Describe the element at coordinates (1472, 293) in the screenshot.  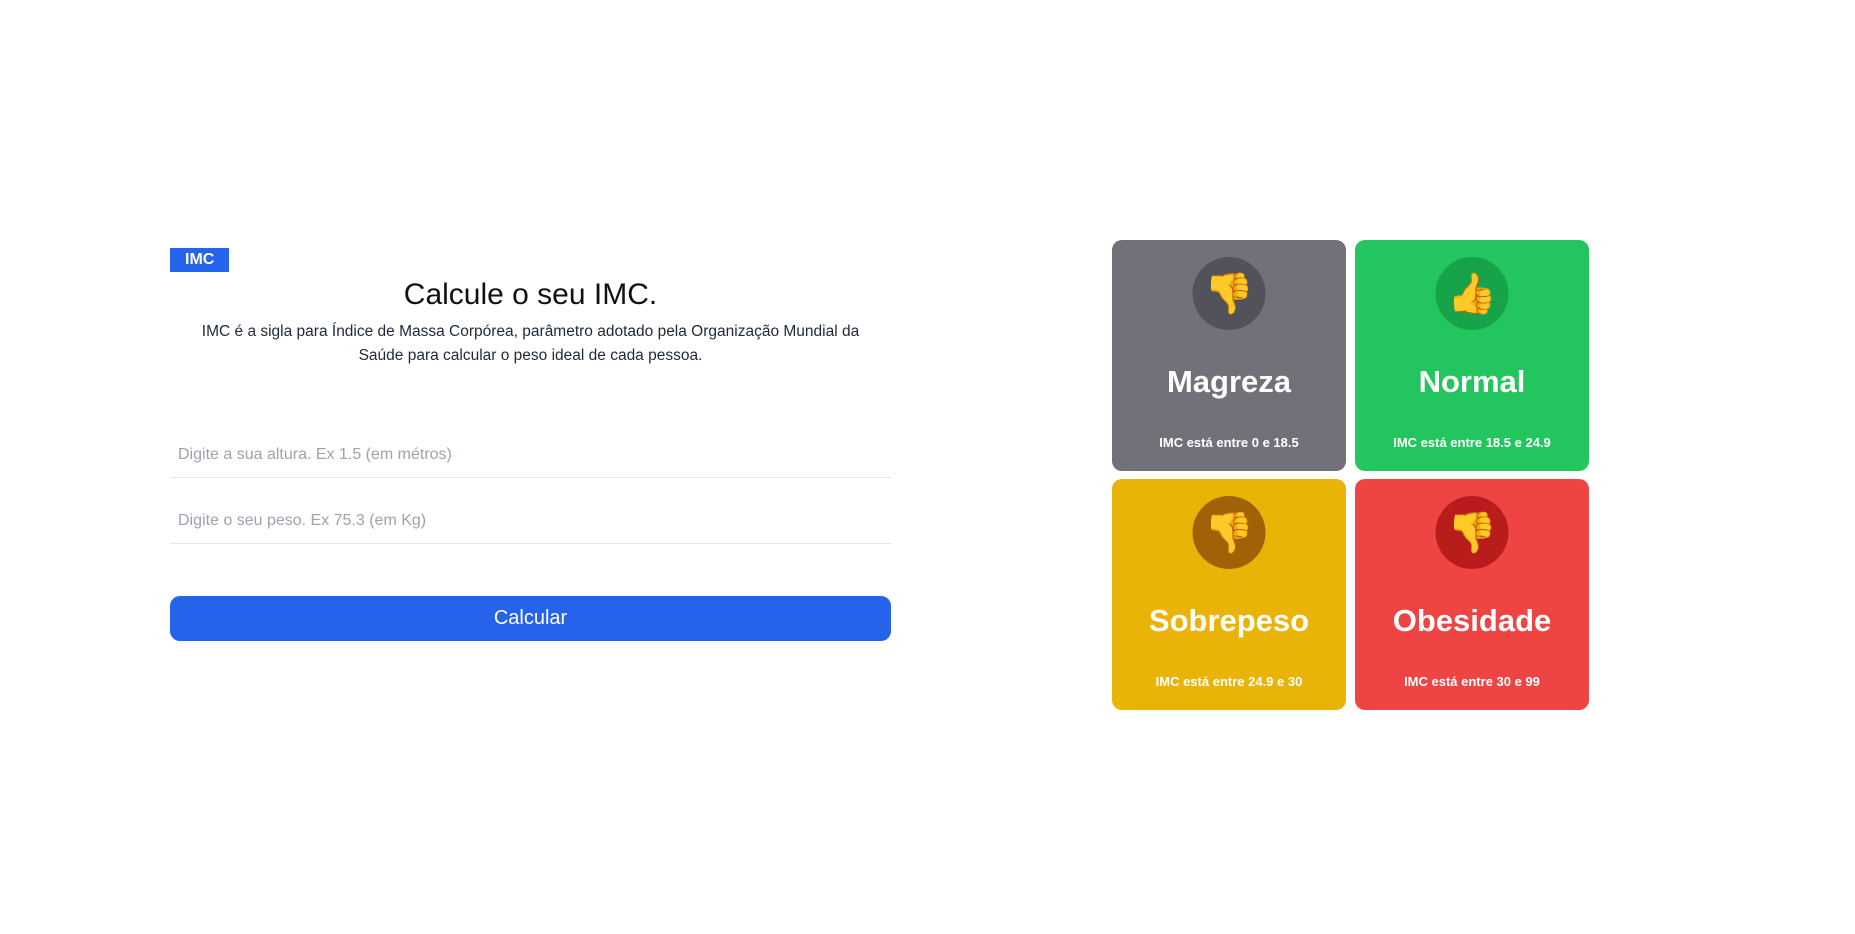
I see `thumbs-up-icon: 👍` at that location.